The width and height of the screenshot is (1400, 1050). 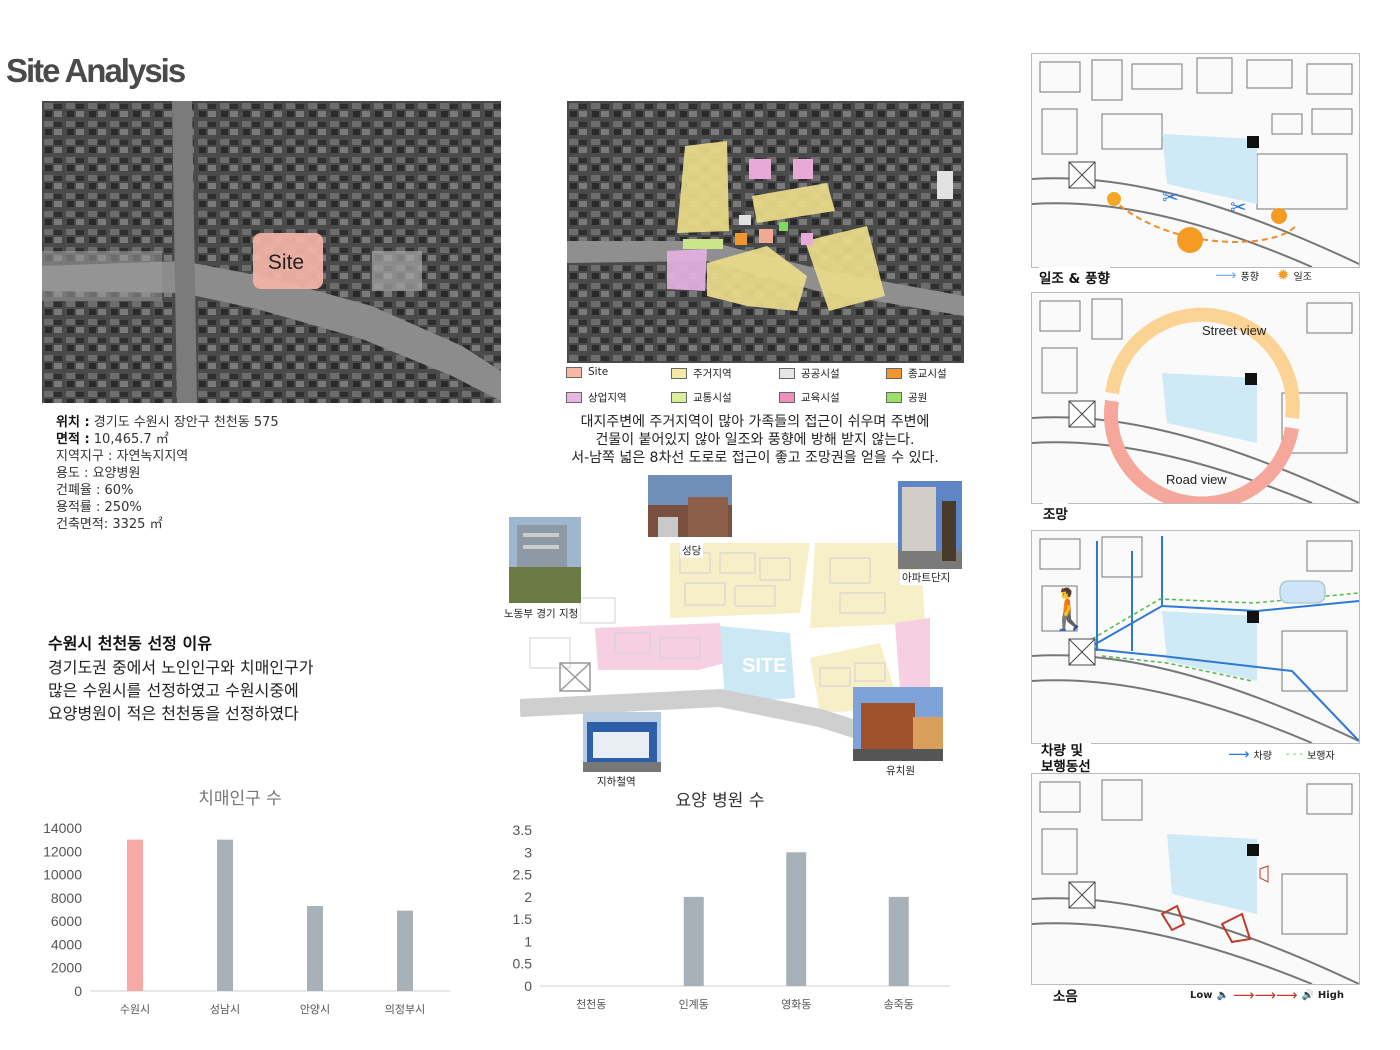 I want to click on labor-office-label: 노동부 경기 지청, so click(x=541, y=613).